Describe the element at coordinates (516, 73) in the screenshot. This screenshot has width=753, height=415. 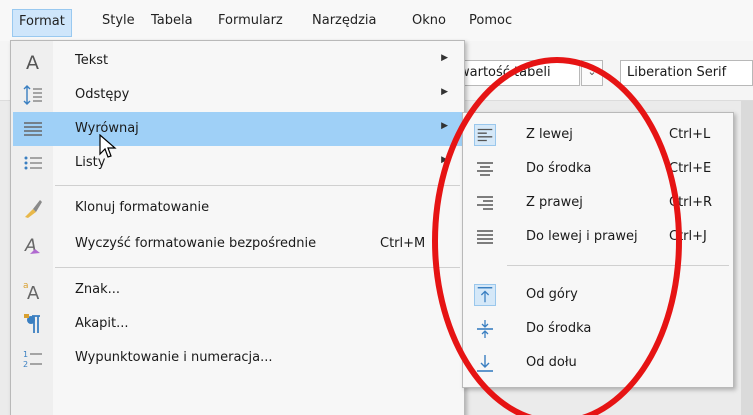
I see `paragraph-style-field: wartość tabeli` at that location.